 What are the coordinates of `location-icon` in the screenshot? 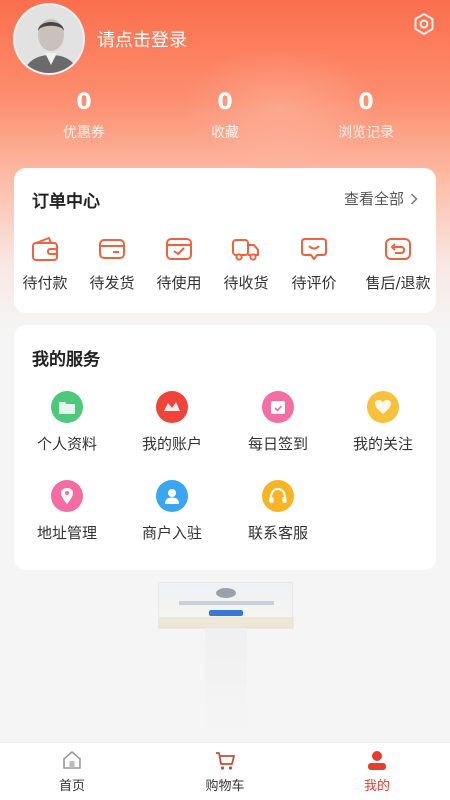 It's located at (67, 496).